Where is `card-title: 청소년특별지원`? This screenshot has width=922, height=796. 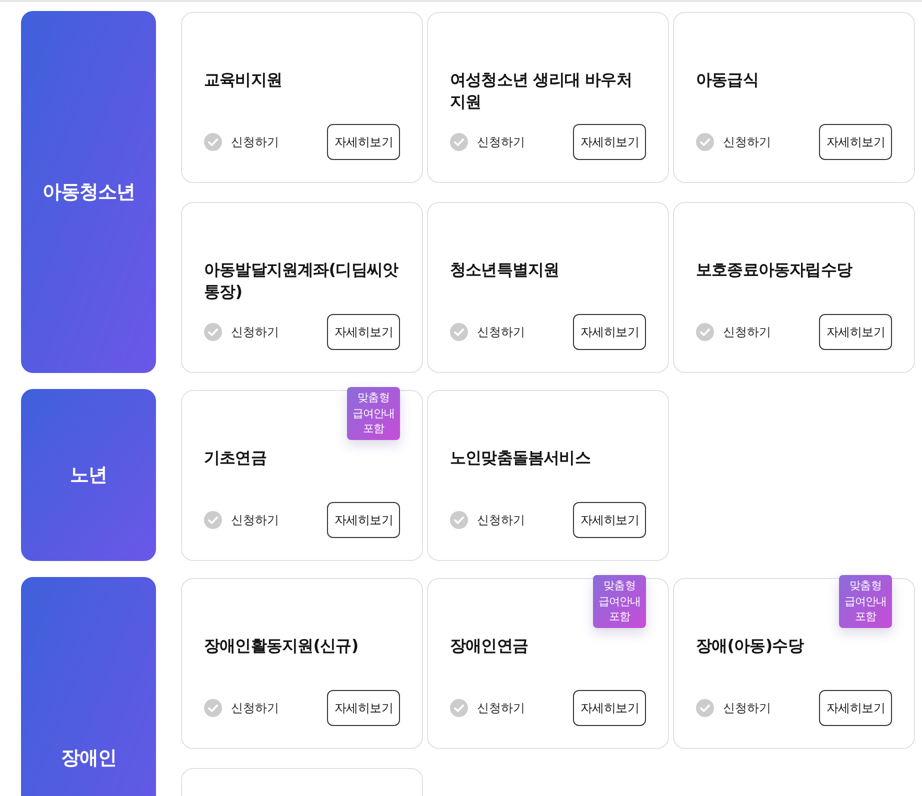
card-title: 청소년특별지원 is located at coordinates (505, 270).